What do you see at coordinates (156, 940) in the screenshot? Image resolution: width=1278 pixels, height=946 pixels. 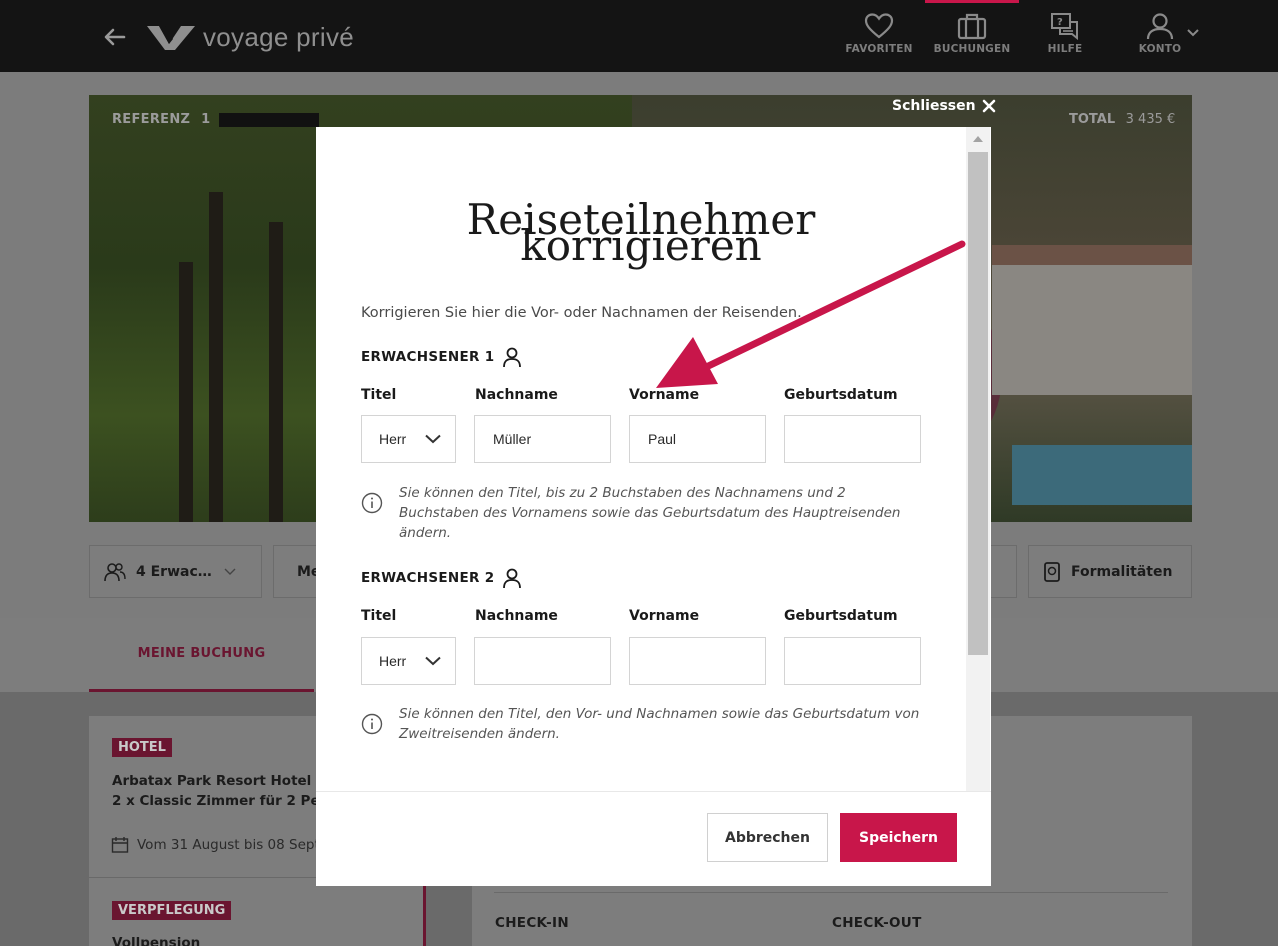 I see `board-type: Vollpension` at bounding box center [156, 940].